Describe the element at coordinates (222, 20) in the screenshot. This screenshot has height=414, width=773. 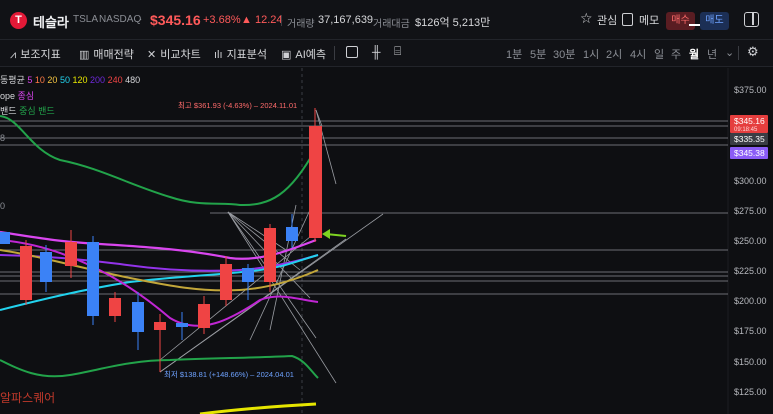
I see `change-percent: +3.68%` at that location.